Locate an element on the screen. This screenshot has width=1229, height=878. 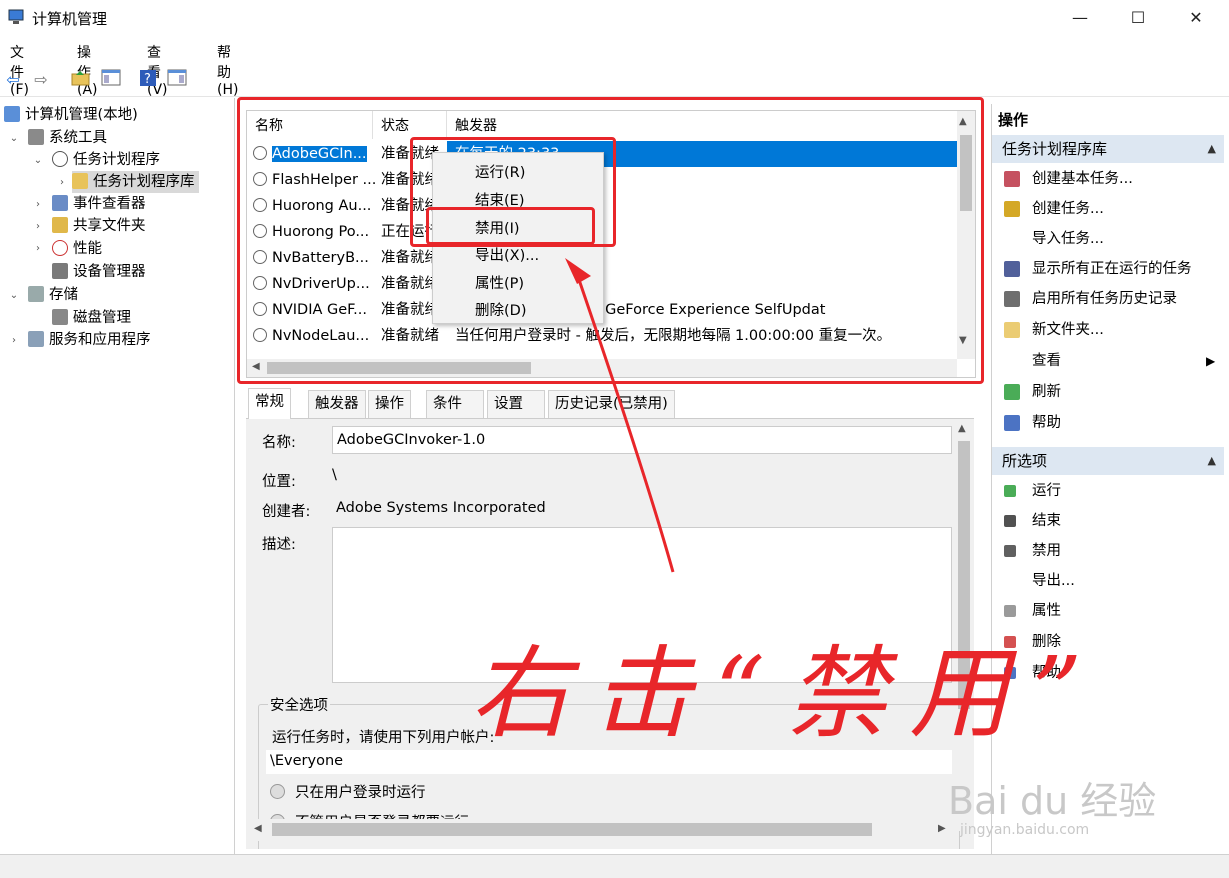
tree-task-library: 任务计划程序库 is located at coordinates (135, 182).